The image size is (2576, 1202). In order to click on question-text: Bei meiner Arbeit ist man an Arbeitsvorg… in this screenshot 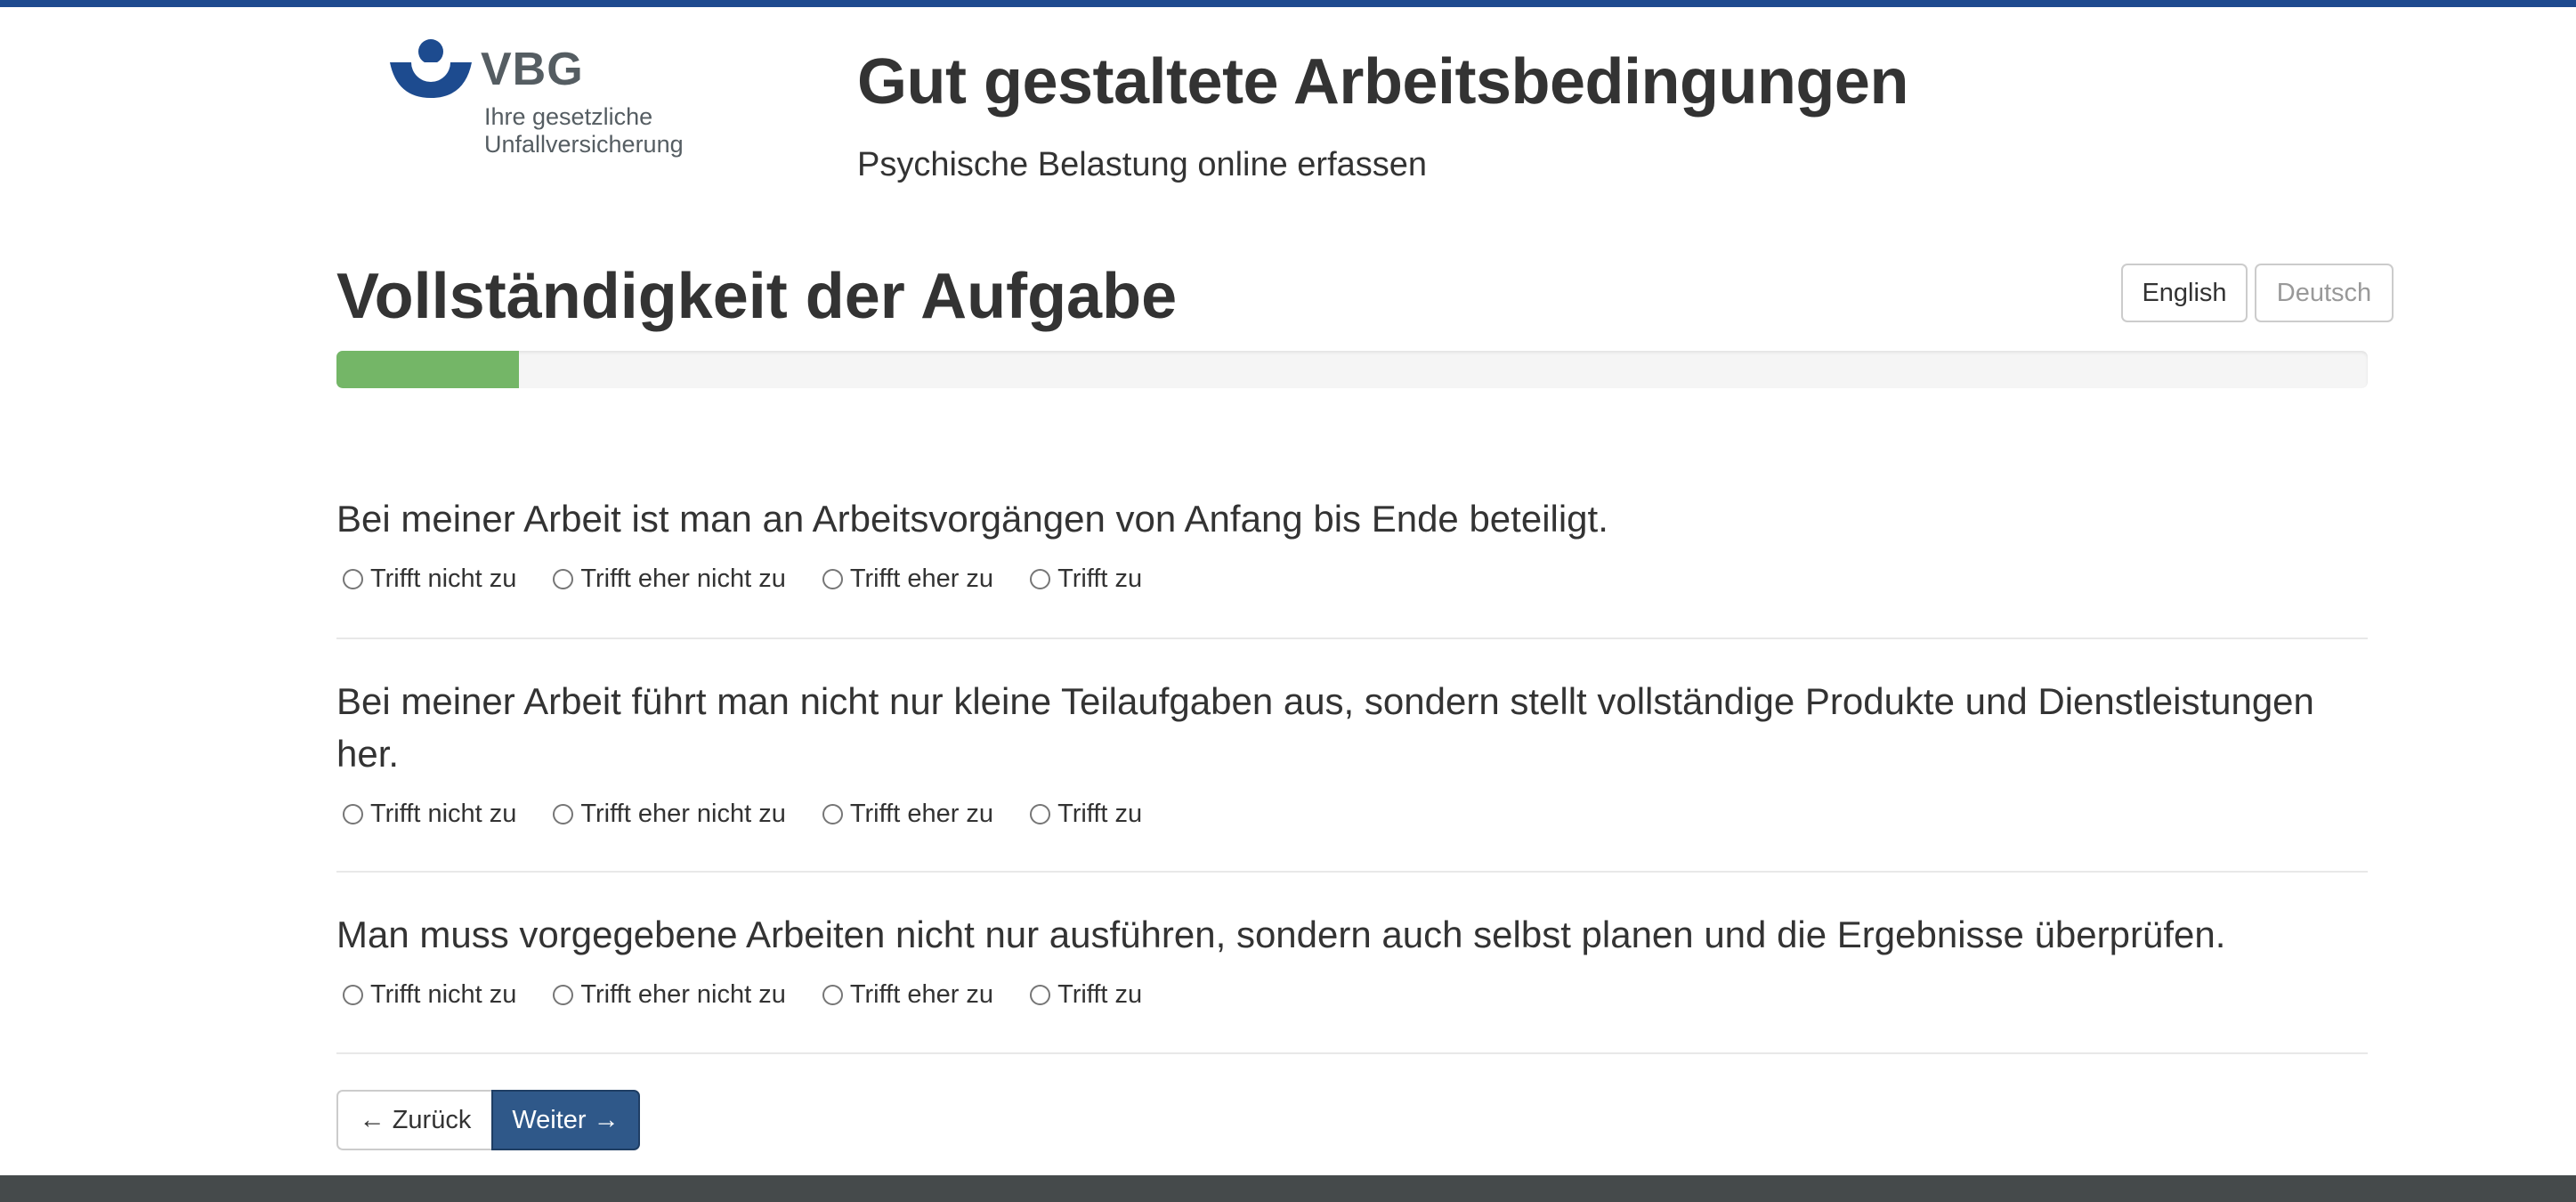, I will do `click(972, 519)`.